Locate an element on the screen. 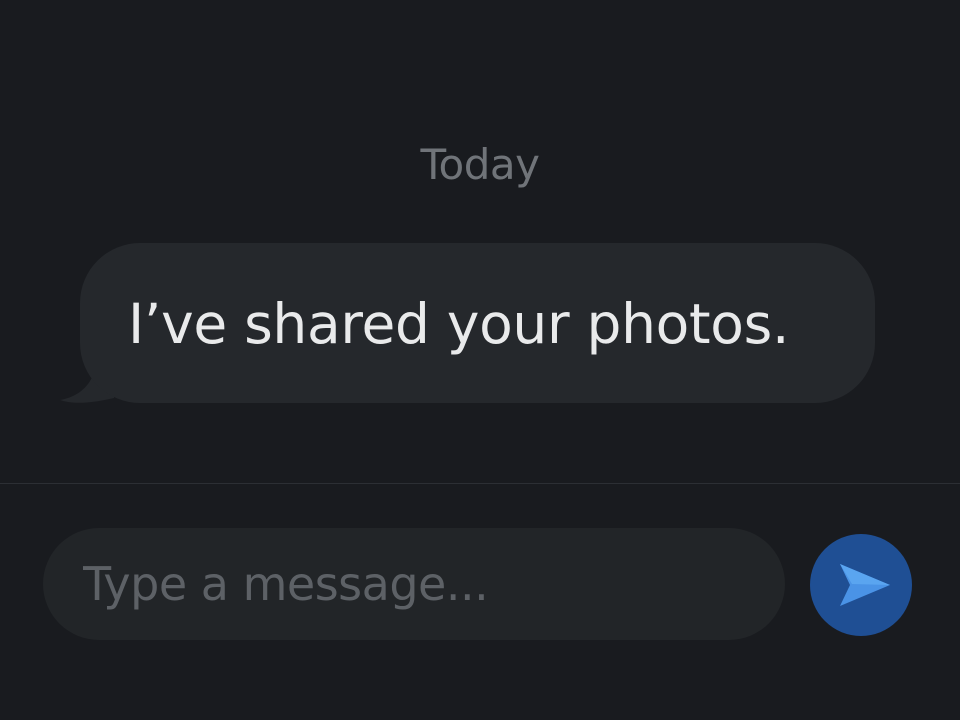 The width and height of the screenshot is (960, 720). composer-divider is located at coordinates (480, 483).